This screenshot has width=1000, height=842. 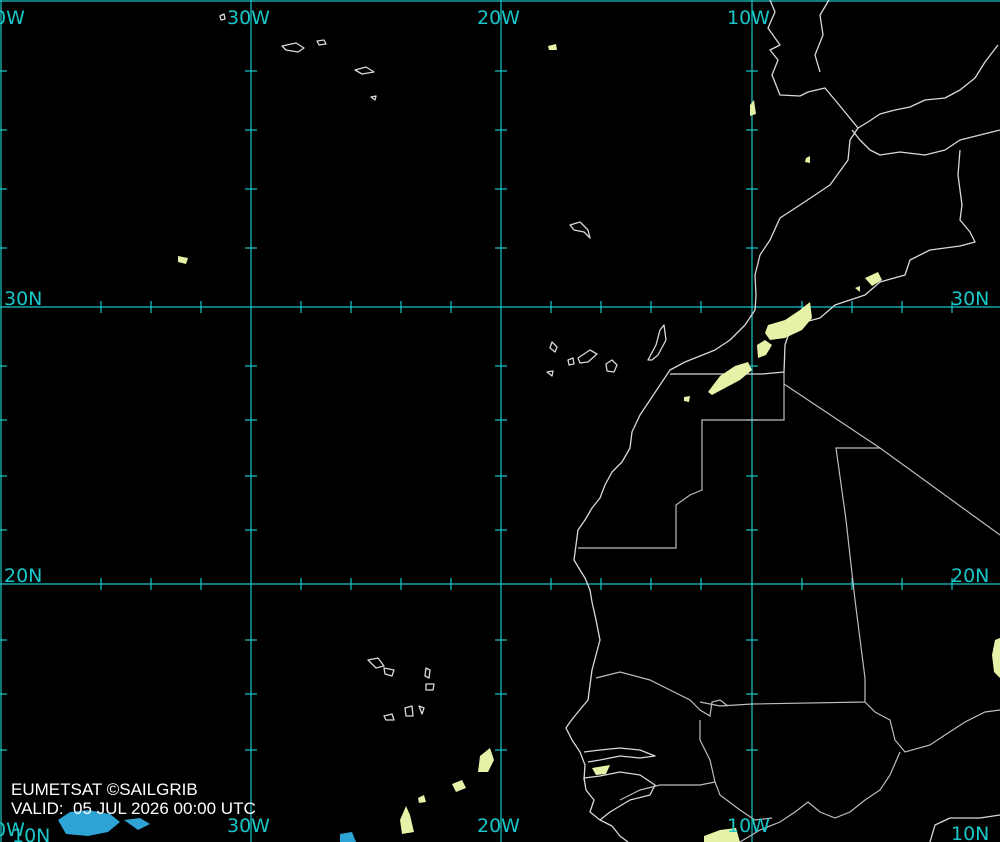 What do you see at coordinates (133, 808) in the screenshot?
I see `credit-valid-time: VALID: 05 JUL 2026 00:00 UTC` at bounding box center [133, 808].